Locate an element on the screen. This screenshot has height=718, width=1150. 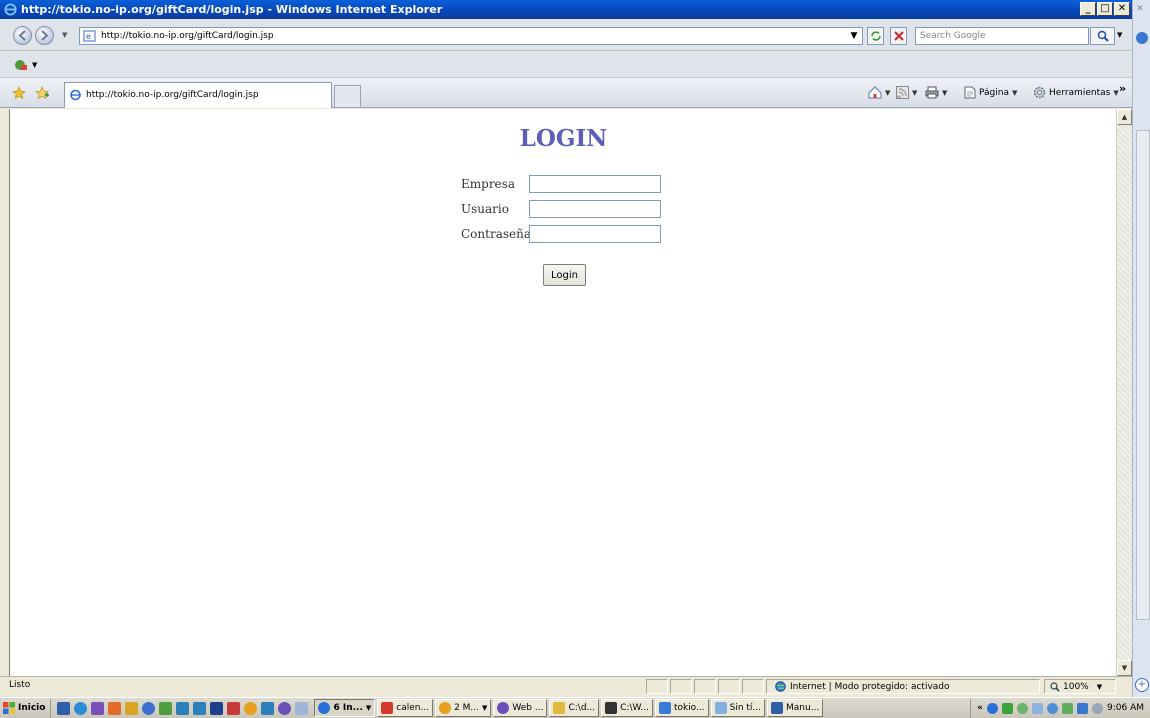
taskbar-item-ie: 6 In... ▼ is located at coordinates (345, 708).